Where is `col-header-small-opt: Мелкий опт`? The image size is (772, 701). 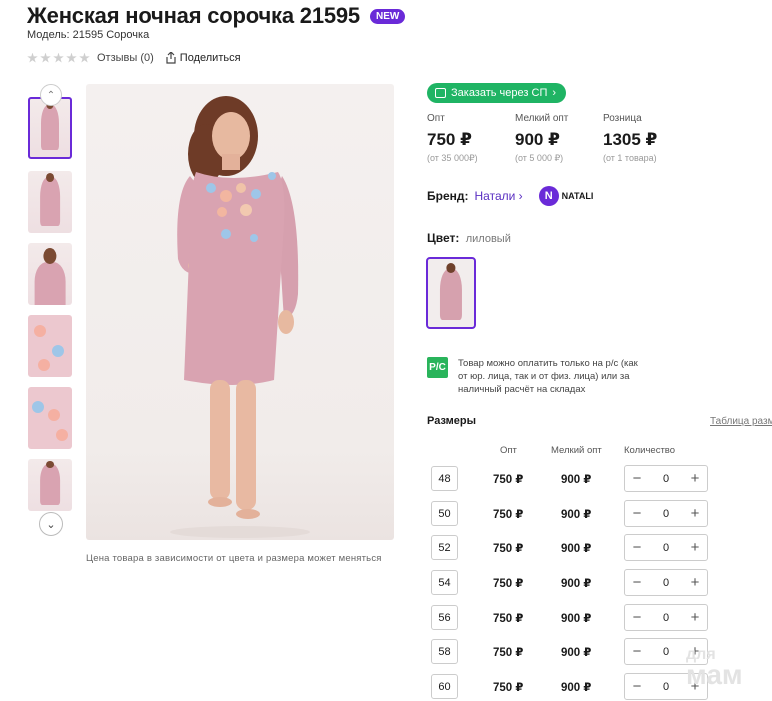
col-header-small-opt: Мелкий опт is located at coordinates (576, 450).